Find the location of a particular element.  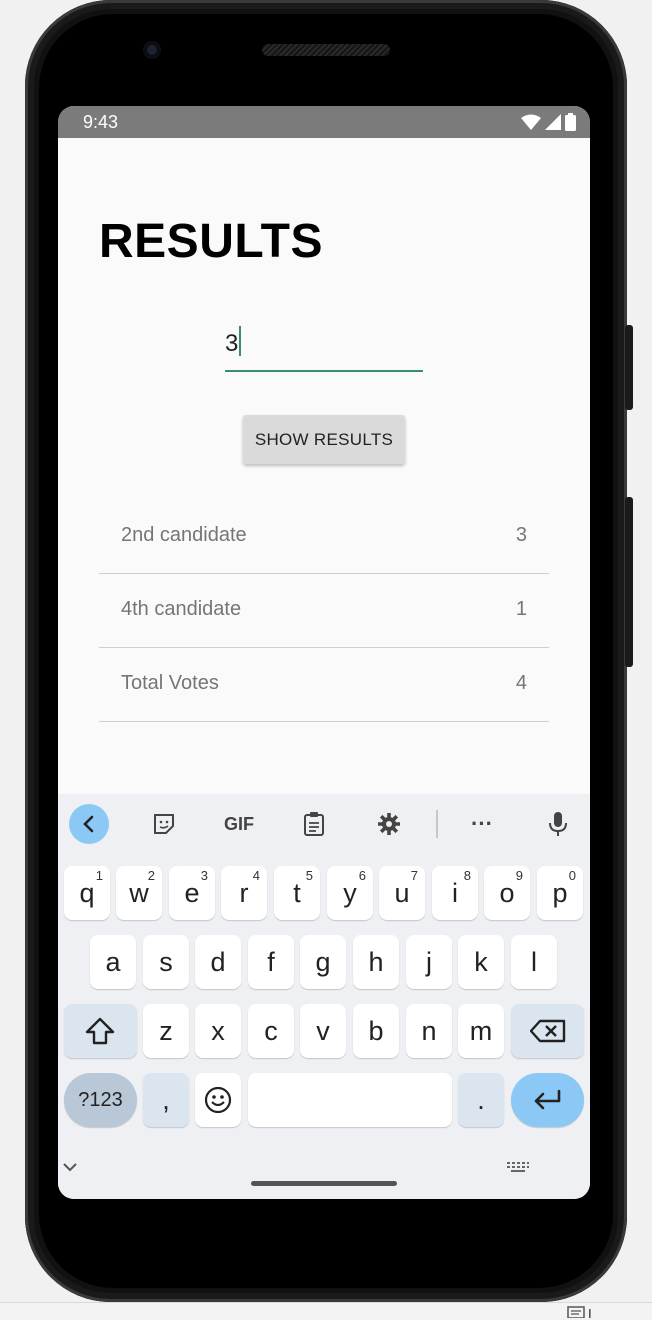

key-d: d is located at coordinates (218, 962).